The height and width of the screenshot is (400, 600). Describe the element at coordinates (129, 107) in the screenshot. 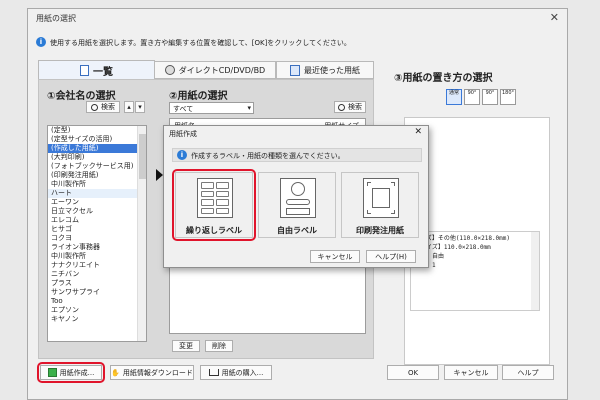

I see `scroll-up-button: ▴` at that location.